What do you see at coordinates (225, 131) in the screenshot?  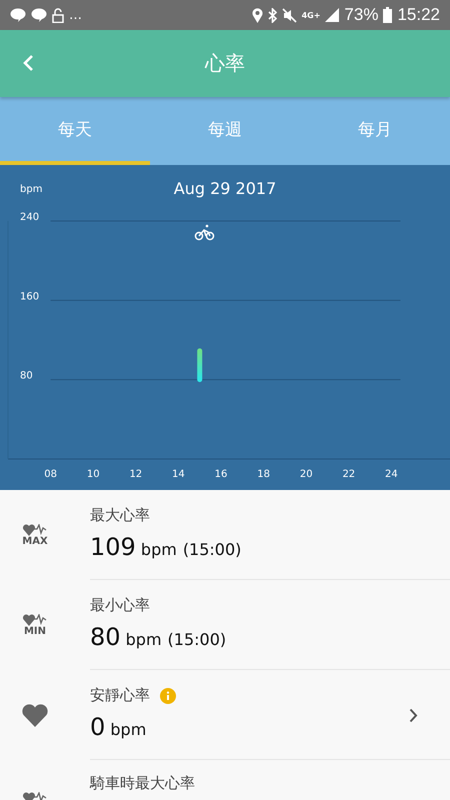 I see `period-tab: 每週` at bounding box center [225, 131].